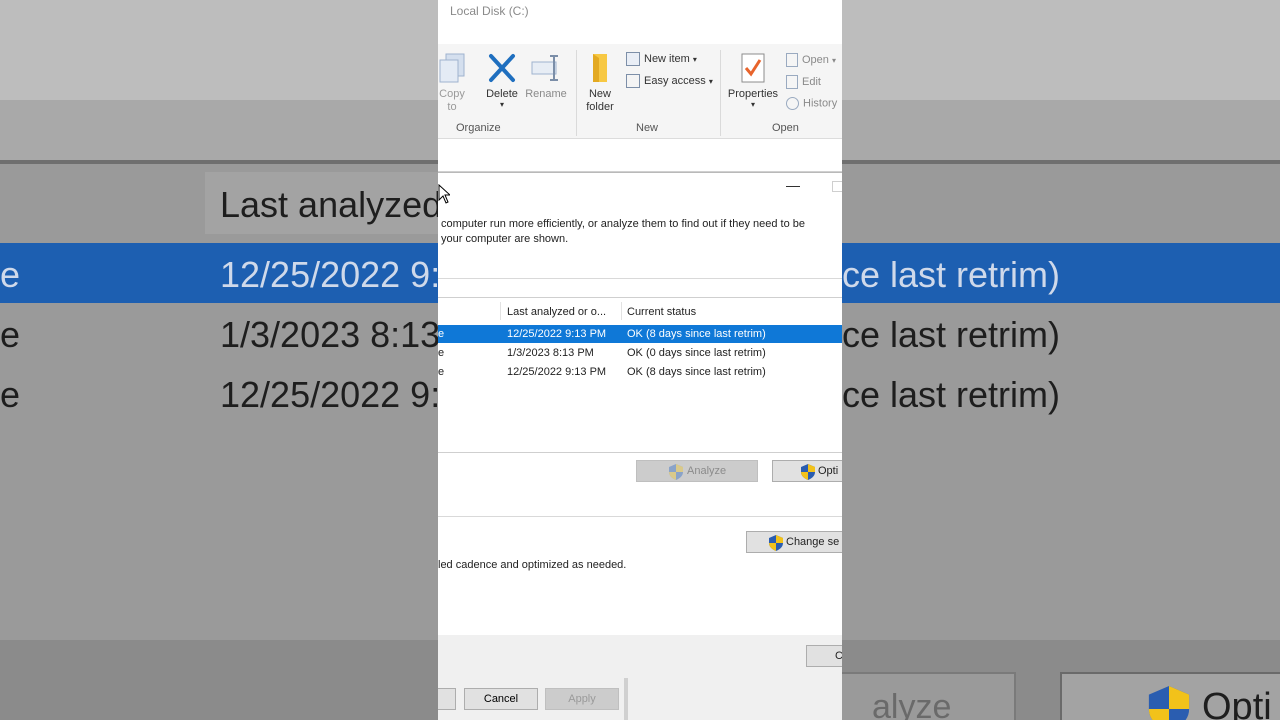  What do you see at coordinates (489, 11) in the screenshot?
I see `explorer-title: Local Disk (C:)` at bounding box center [489, 11].